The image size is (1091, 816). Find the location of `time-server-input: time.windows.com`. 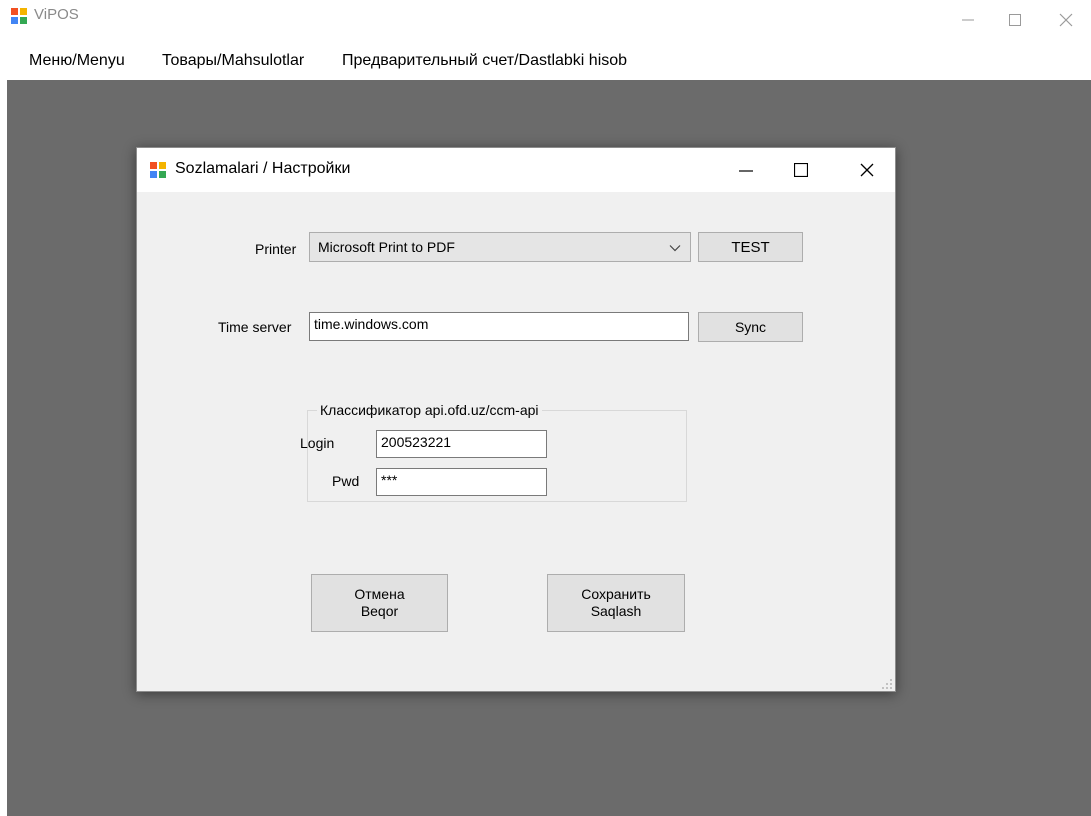

time-server-input: time.windows.com is located at coordinates (499, 326).